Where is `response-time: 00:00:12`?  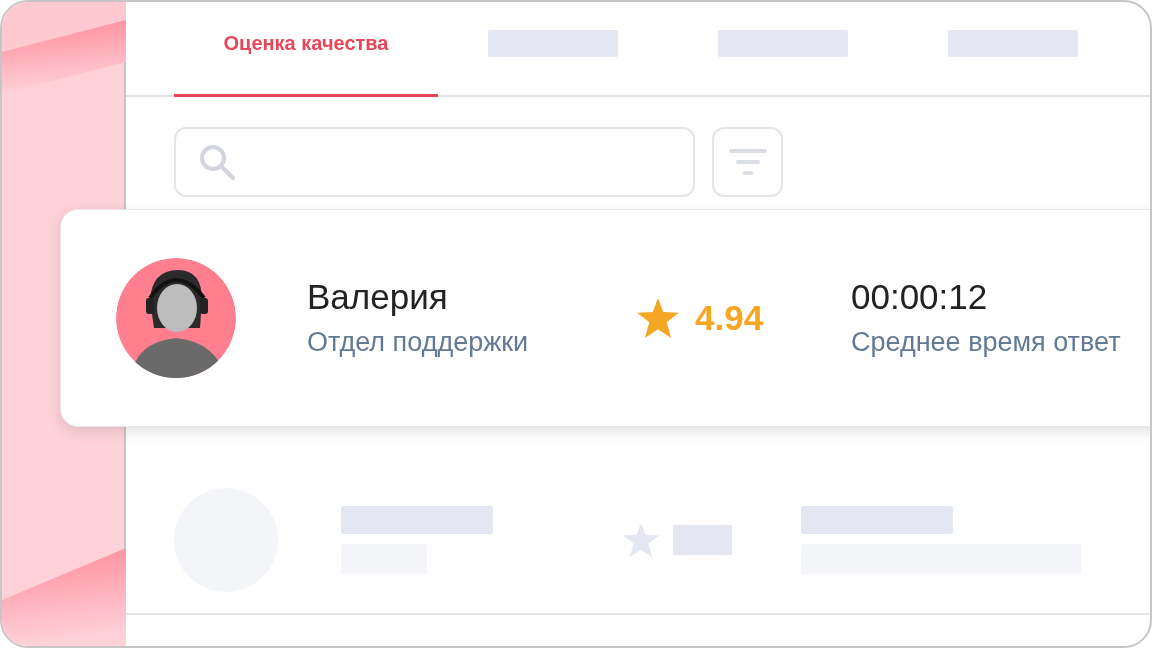
response-time: 00:00:12 is located at coordinates (920, 297).